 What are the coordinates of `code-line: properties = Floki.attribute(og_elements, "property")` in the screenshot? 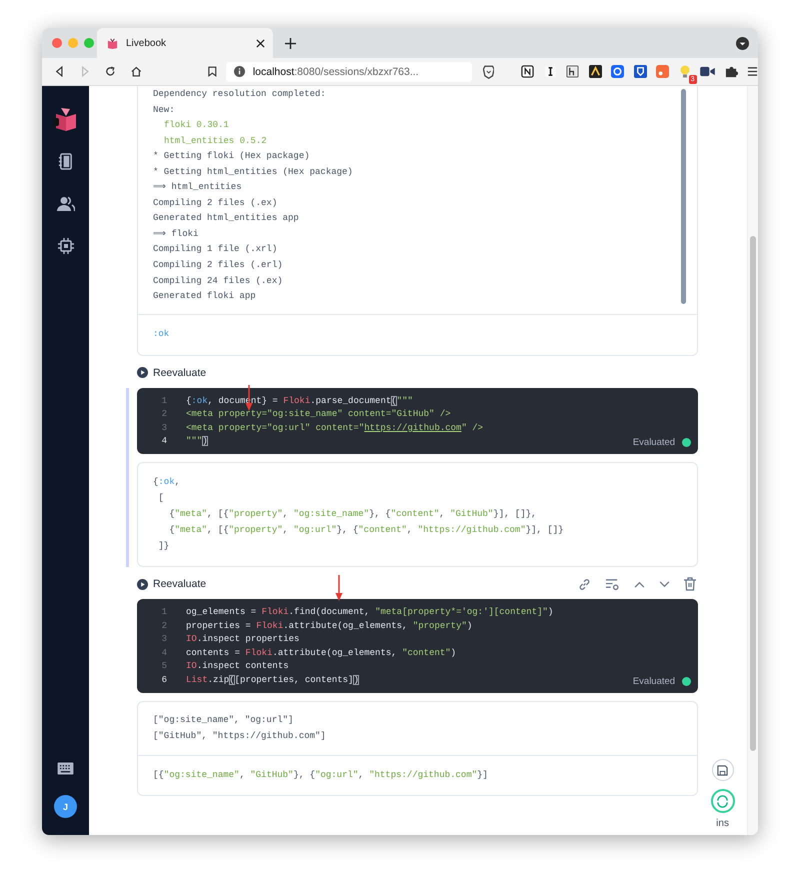 It's located at (329, 626).